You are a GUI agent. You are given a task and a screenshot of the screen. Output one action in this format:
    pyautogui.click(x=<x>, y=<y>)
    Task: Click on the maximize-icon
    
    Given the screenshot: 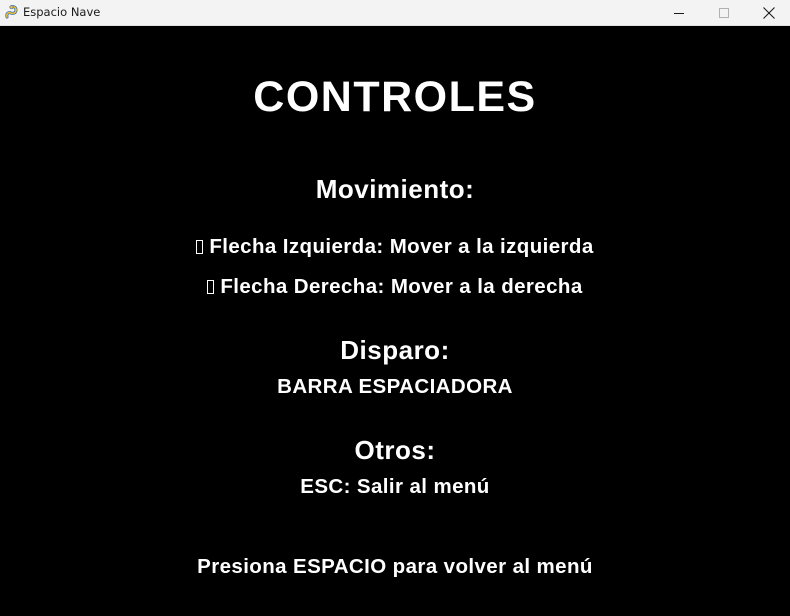 What is the action you would take?
    pyautogui.click(x=724, y=12)
    